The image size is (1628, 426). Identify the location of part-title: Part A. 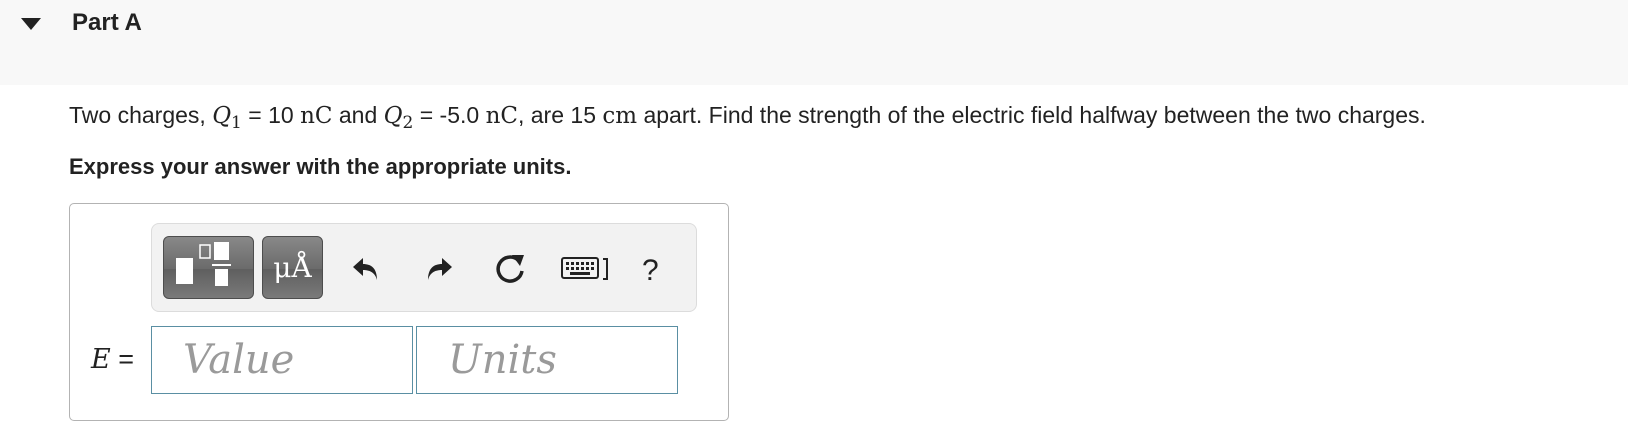
(107, 22).